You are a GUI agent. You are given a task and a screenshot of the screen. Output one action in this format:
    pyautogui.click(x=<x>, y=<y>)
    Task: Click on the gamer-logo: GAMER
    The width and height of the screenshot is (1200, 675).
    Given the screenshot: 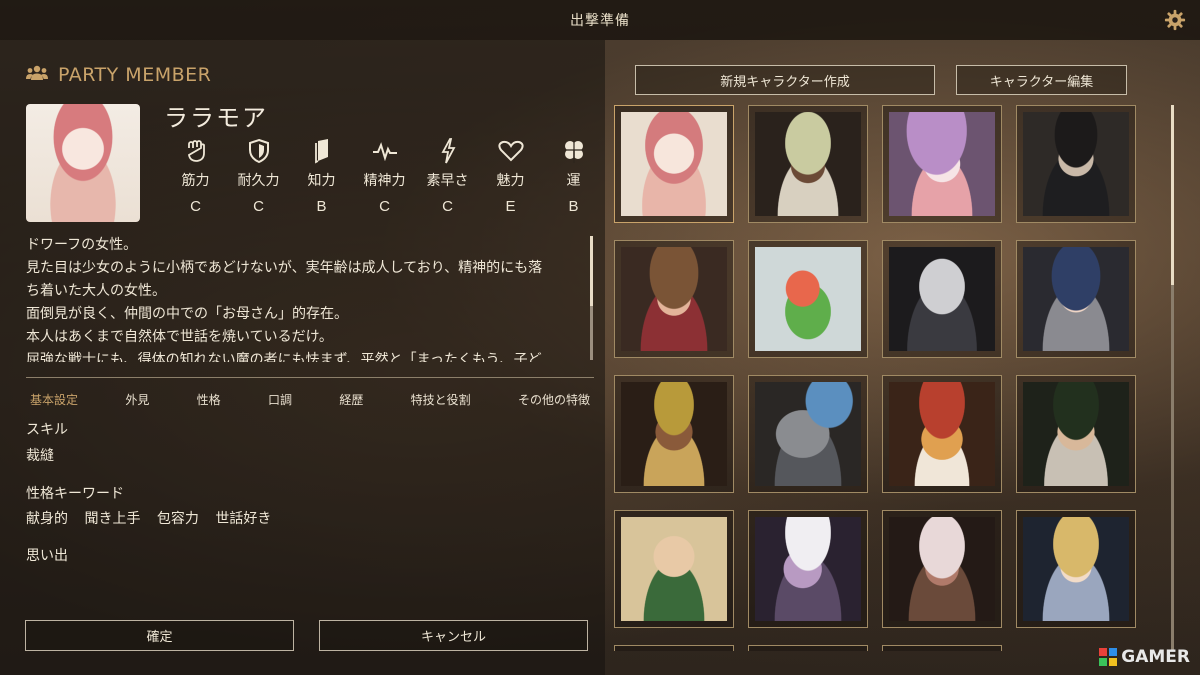 What is the action you would take?
    pyautogui.click(x=1144, y=657)
    